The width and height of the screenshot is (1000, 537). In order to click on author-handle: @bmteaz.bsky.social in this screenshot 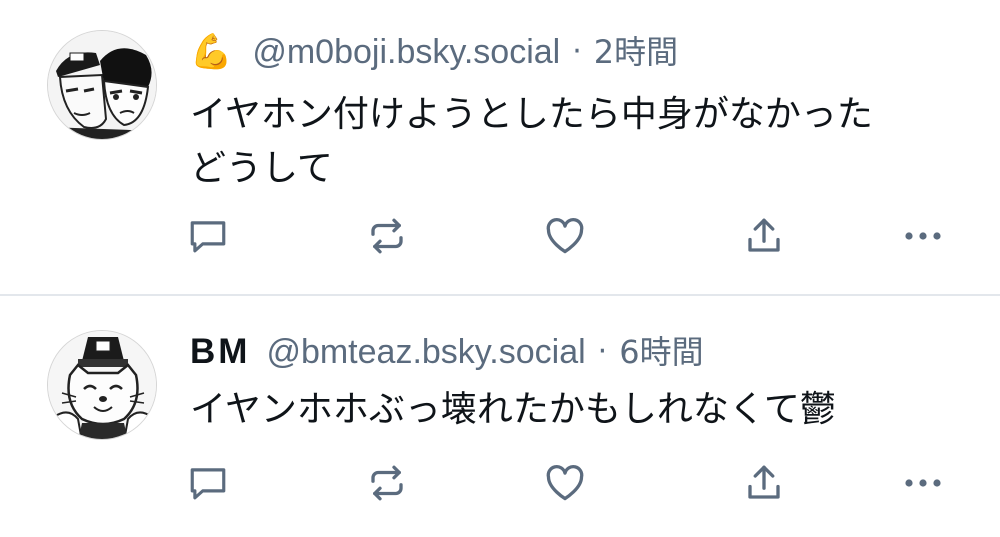, I will do `click(425, 352)`.